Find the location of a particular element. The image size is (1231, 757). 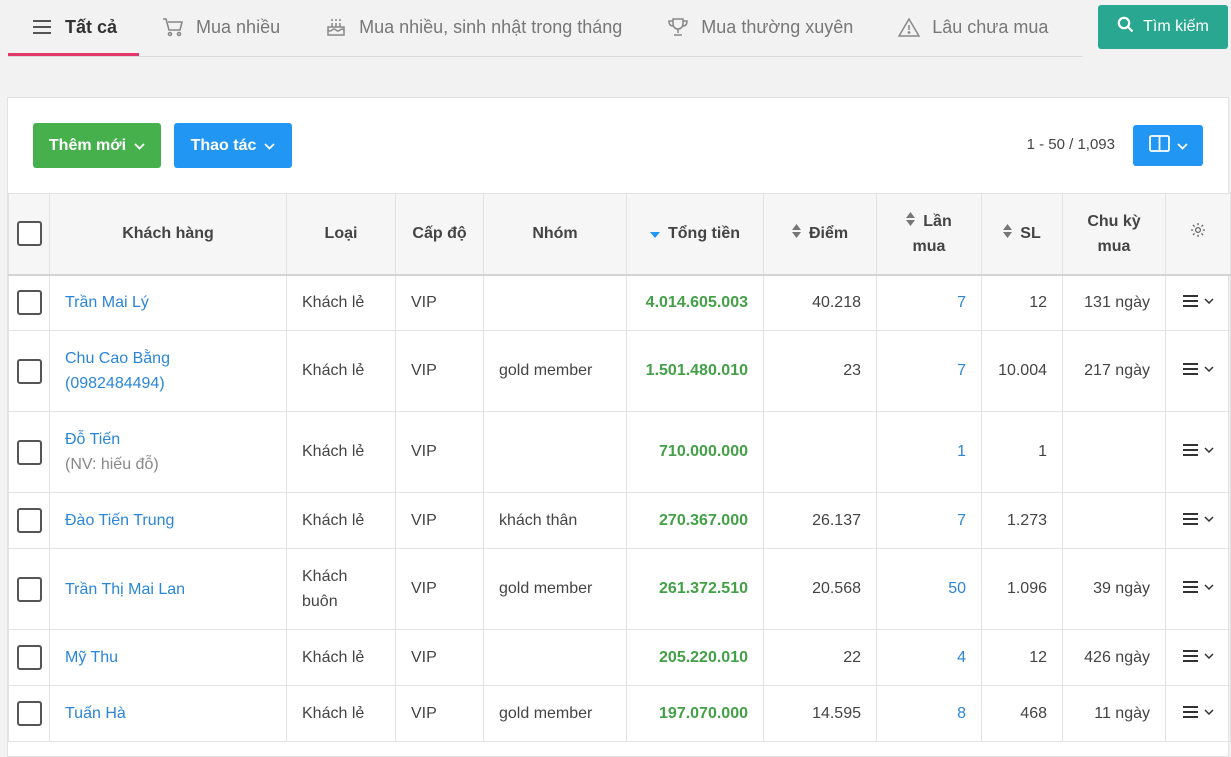

warning-icon is located at coordinates (909, 27).